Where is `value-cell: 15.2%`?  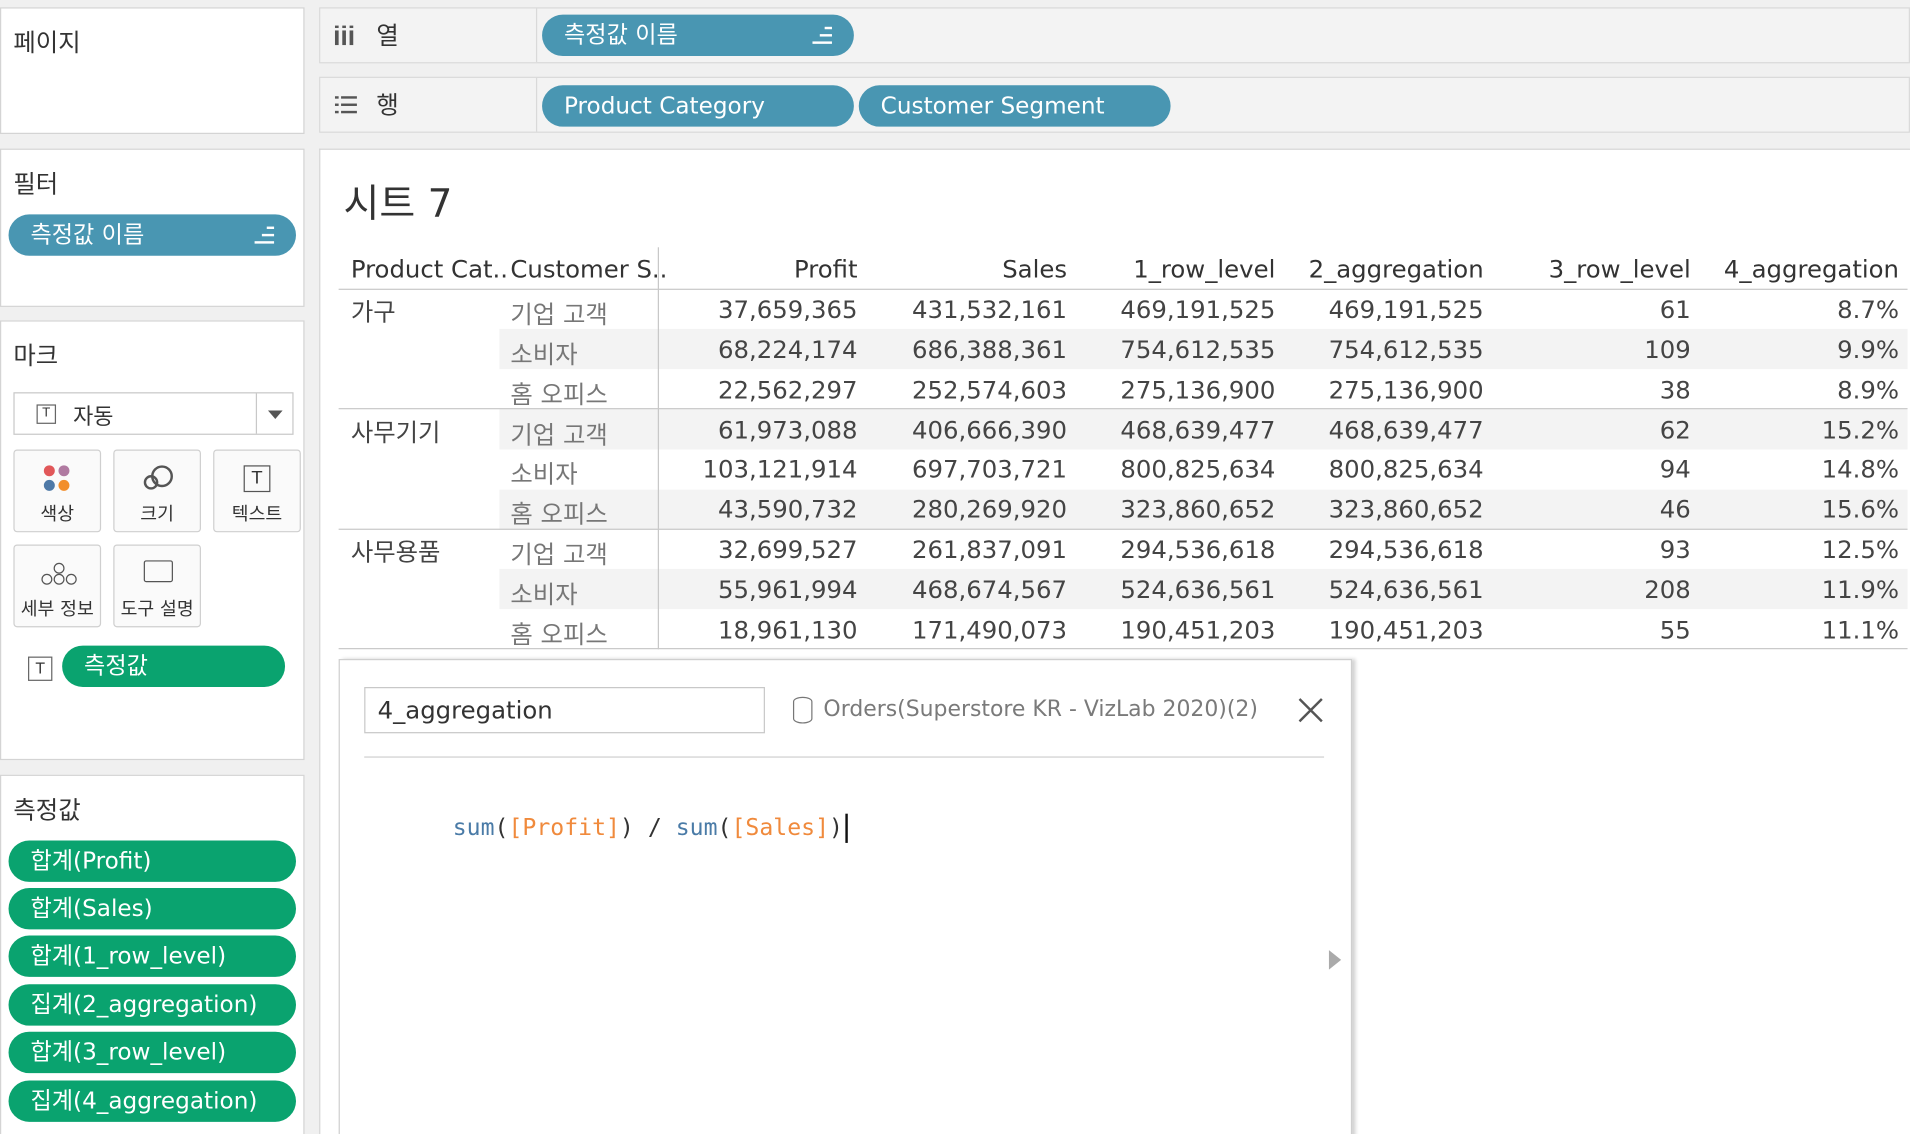
value-cell: 15.2% is located at coordinates (1860, 429).